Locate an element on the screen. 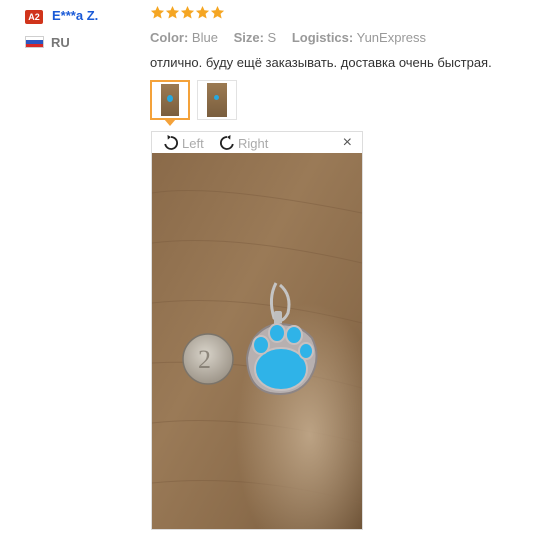 This screenshot has height=538, width=539. rotate-left-button: Left is located at coordinates (183, 143).